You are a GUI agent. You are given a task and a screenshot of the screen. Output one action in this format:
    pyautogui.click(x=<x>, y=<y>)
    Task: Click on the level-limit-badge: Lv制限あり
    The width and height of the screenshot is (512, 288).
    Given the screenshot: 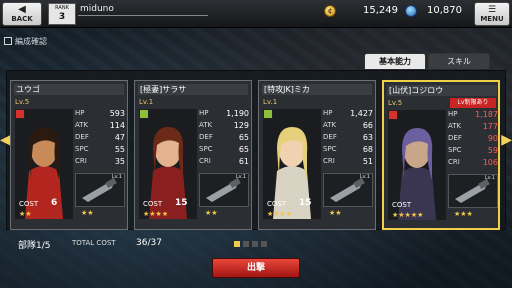 What is the action you would take?
    pyautogui.click(x=473, y=103)
    